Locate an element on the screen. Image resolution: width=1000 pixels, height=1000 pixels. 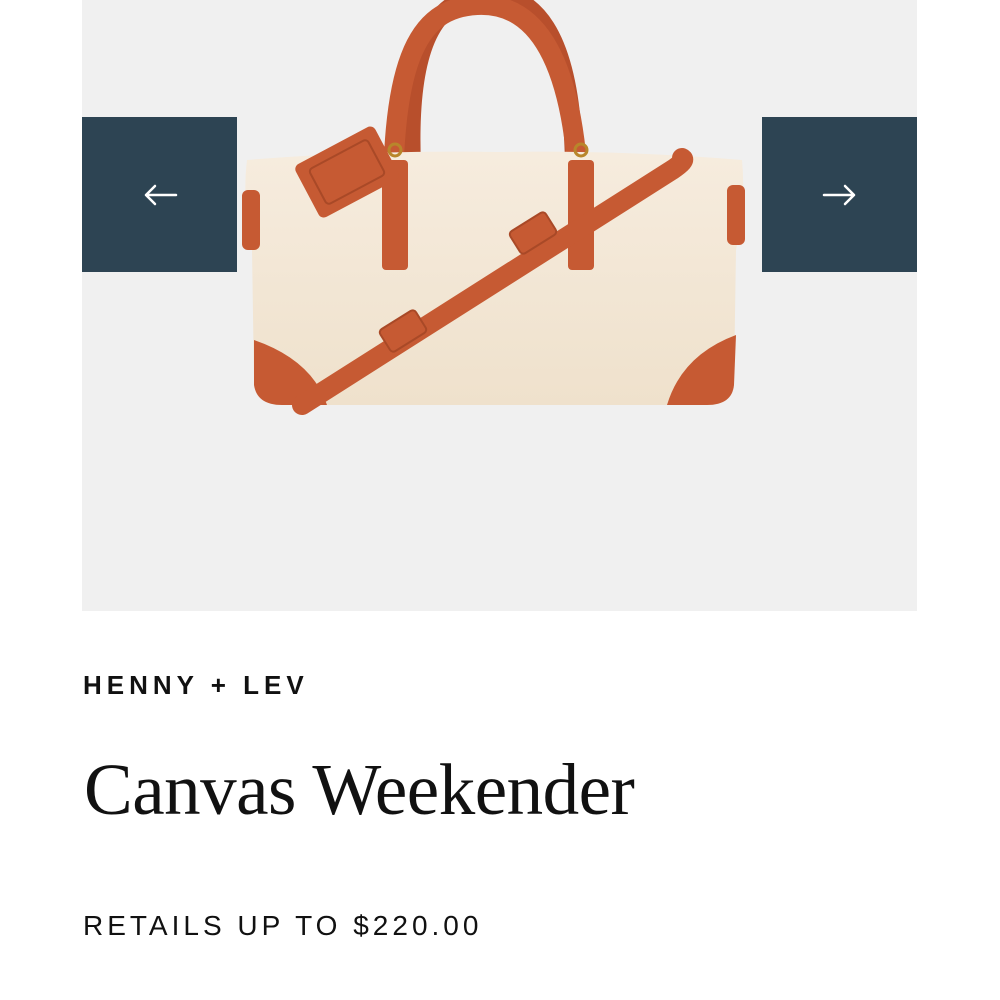
arrow-right-icon is located at coordinates (838, 194).